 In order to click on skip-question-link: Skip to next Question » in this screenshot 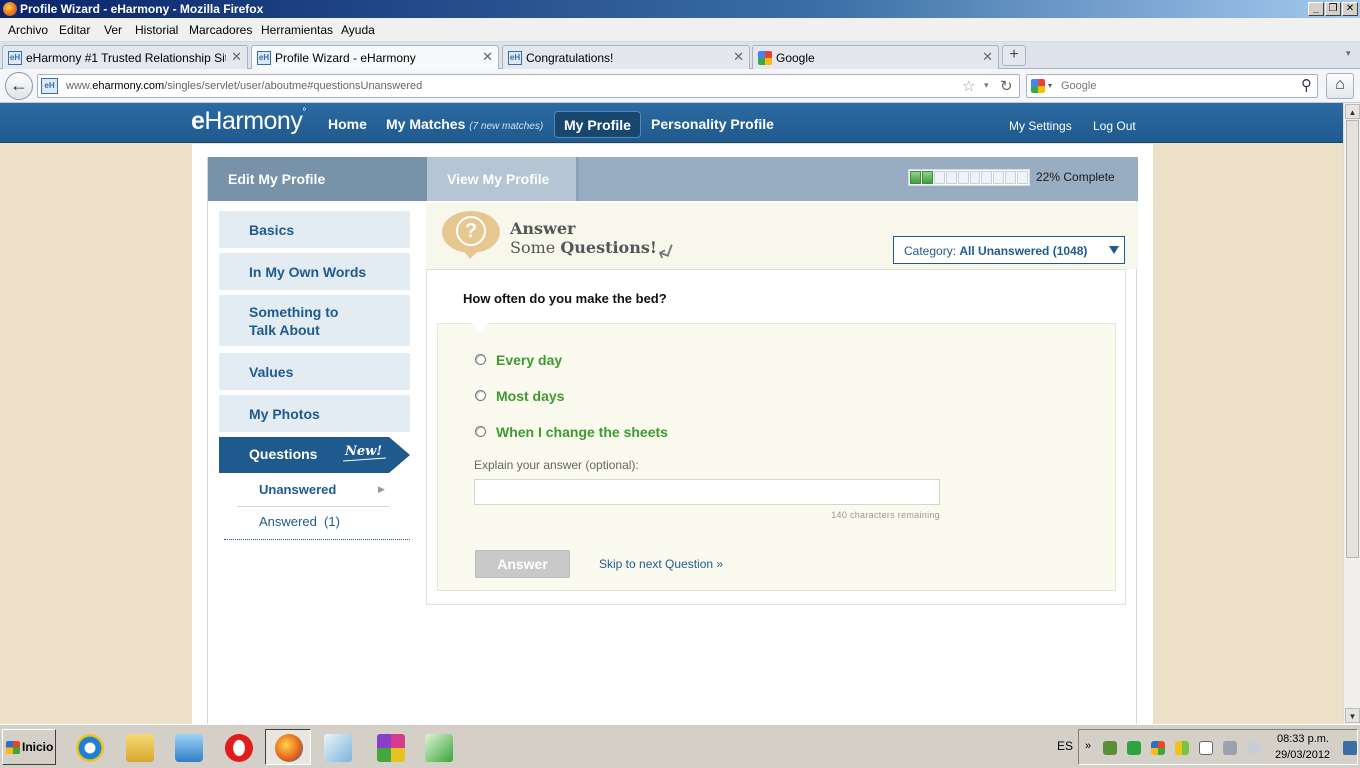, I will do `click(661, 564)`.